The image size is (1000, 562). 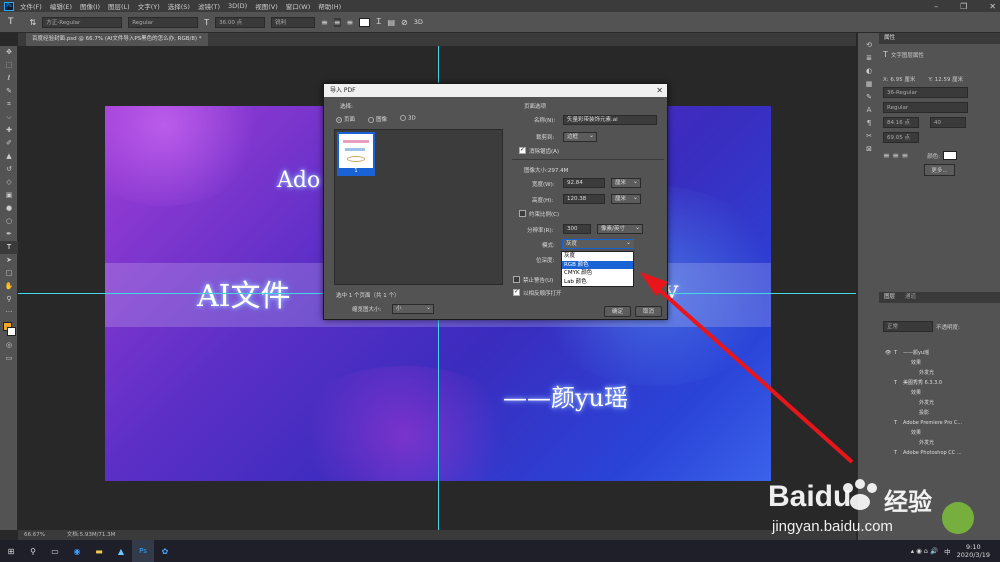 What do you see at coordinates (266, 6) in the screenshot?
I see `menu-view: 视图(V)` at bounding box center [266, 6].